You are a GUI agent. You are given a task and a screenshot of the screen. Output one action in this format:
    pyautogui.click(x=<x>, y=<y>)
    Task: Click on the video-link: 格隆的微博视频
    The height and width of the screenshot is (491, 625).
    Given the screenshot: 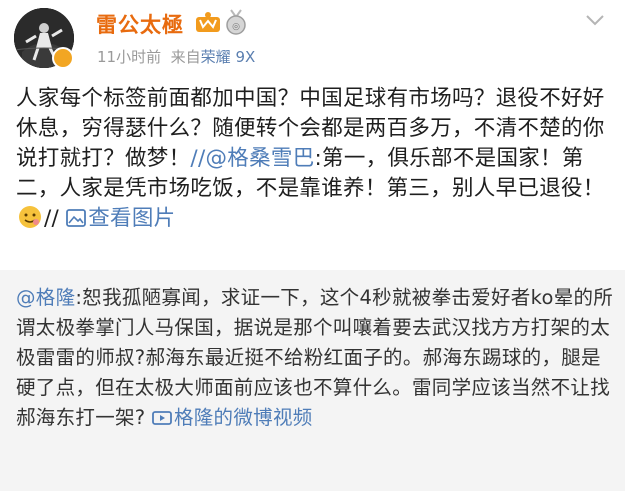 What is the action you would take?
    pyautogui.click(x=232, y=417)
    